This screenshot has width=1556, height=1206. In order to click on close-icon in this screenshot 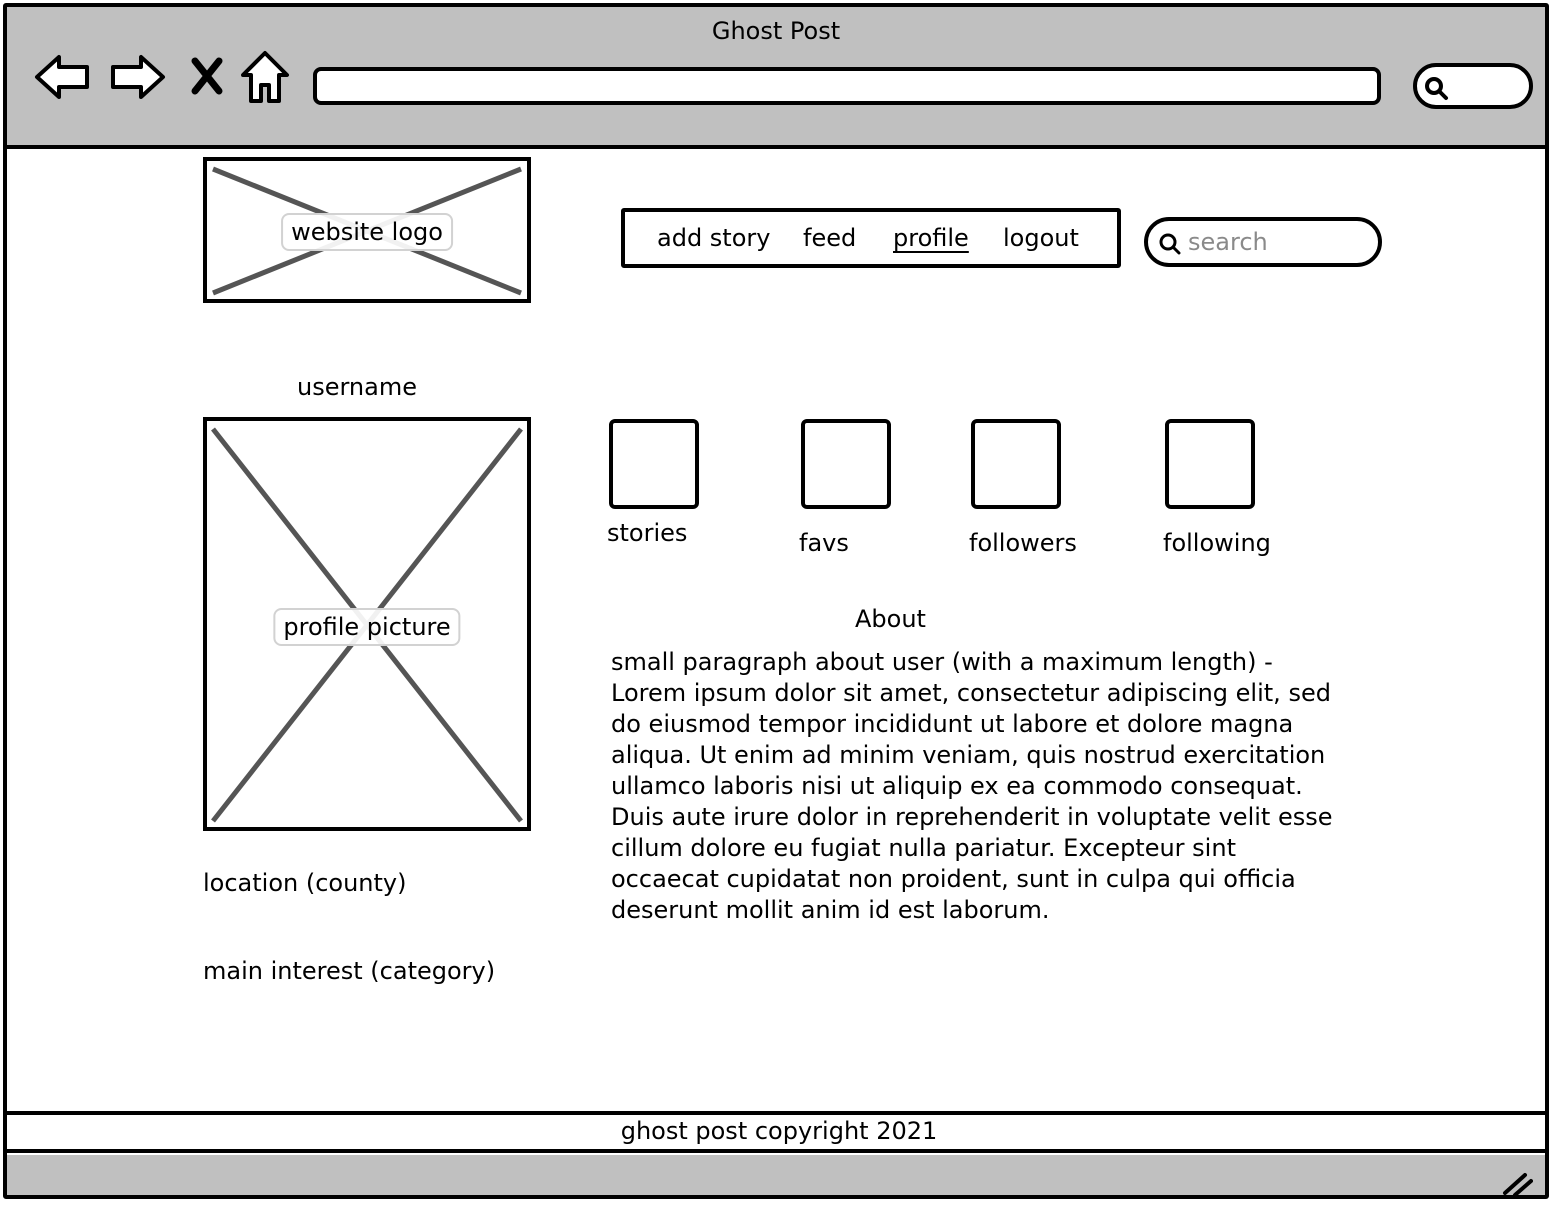, I will do `click(207, 76)`.